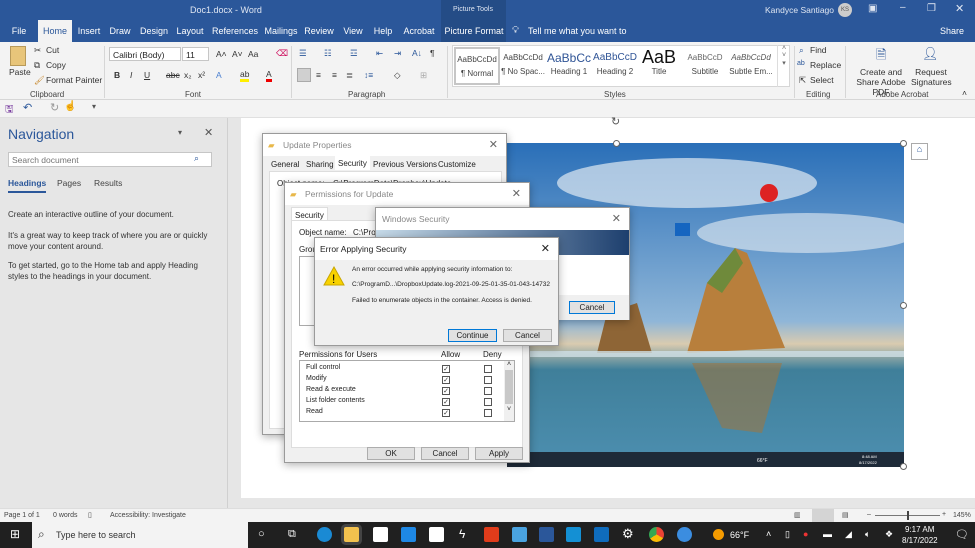 This screenshot has width=975, height=548. Describe the element at coordinates (117, 75) in the screenshot. I see `bold-icon: B` at that location.